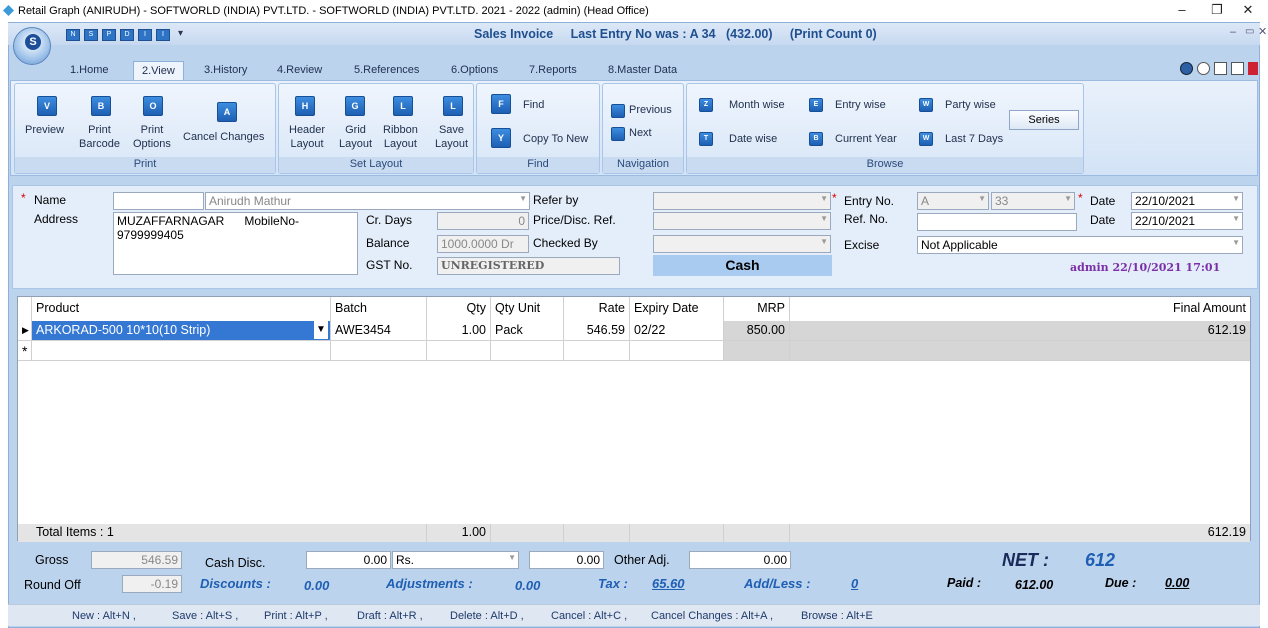  Describe the element at coordinates (597, 351) in the screenshot. I see `new-rate-cell` at that location.